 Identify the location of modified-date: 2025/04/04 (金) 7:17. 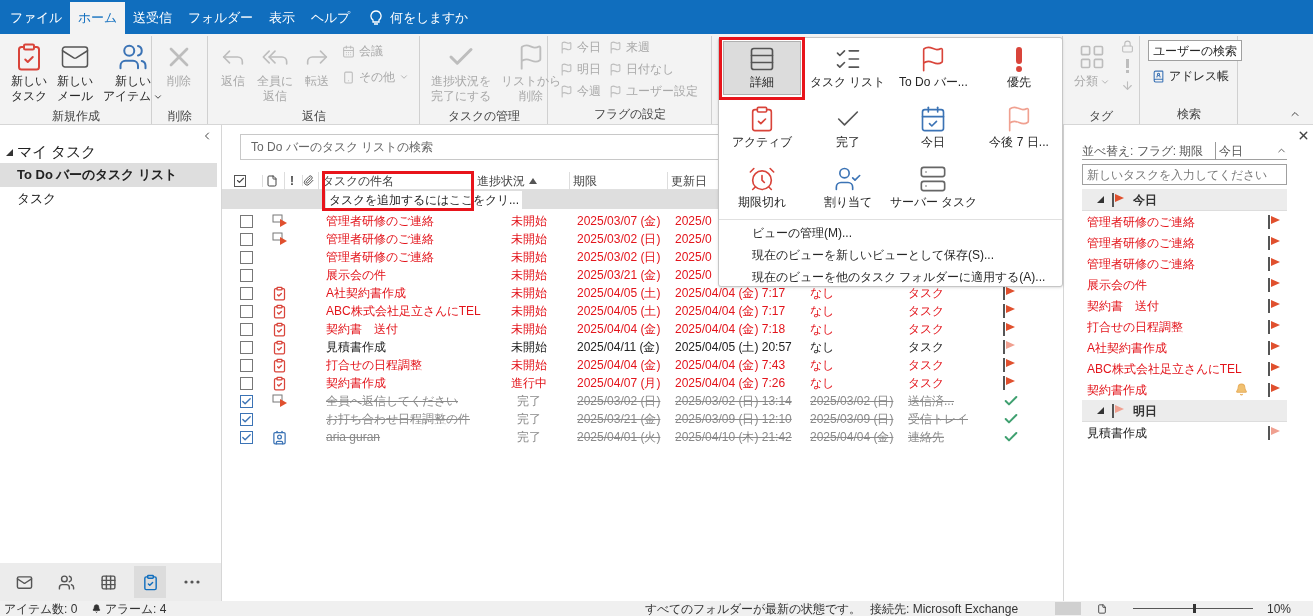
(730, 311).